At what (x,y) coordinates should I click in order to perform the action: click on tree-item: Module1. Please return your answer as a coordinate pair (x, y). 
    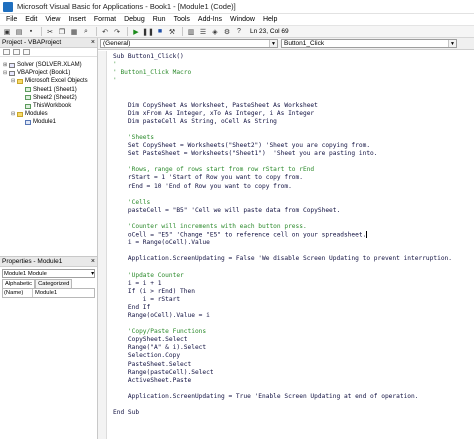
    Looking at the image, I should click on (48, 122).